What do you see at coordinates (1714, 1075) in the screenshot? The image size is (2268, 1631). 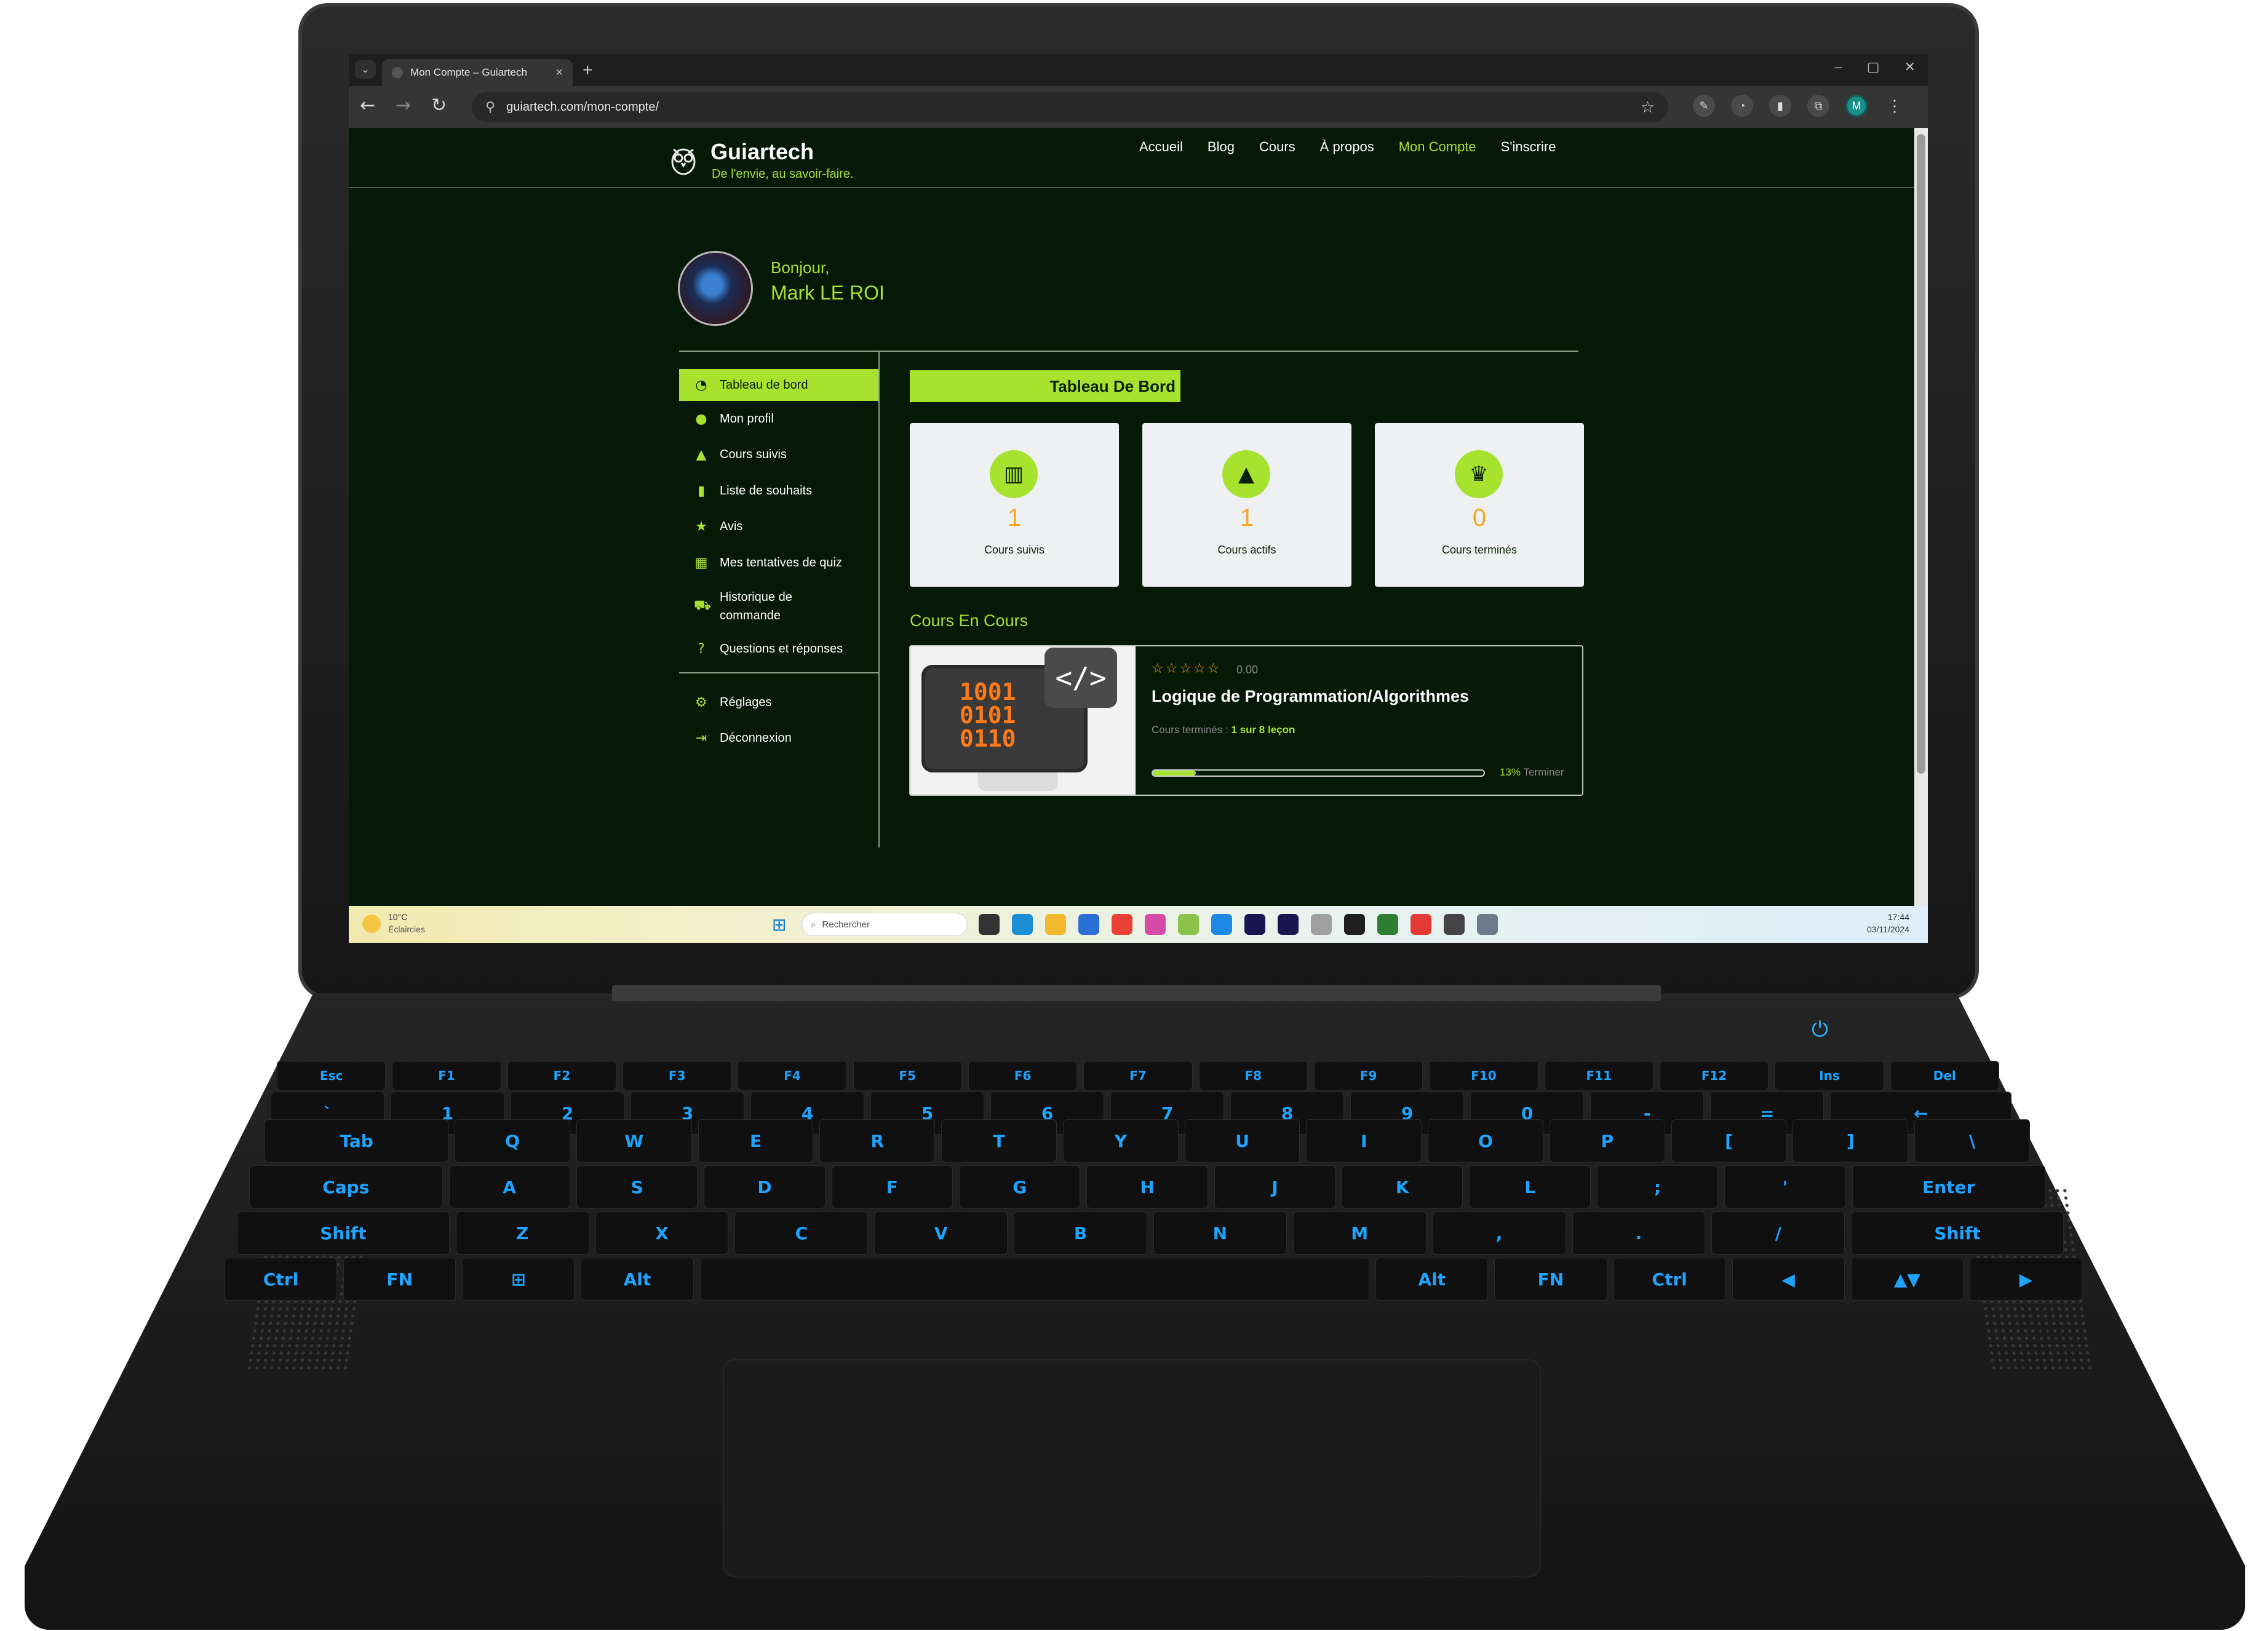 I see `key: F12` at bounding box center [1714, 1075].